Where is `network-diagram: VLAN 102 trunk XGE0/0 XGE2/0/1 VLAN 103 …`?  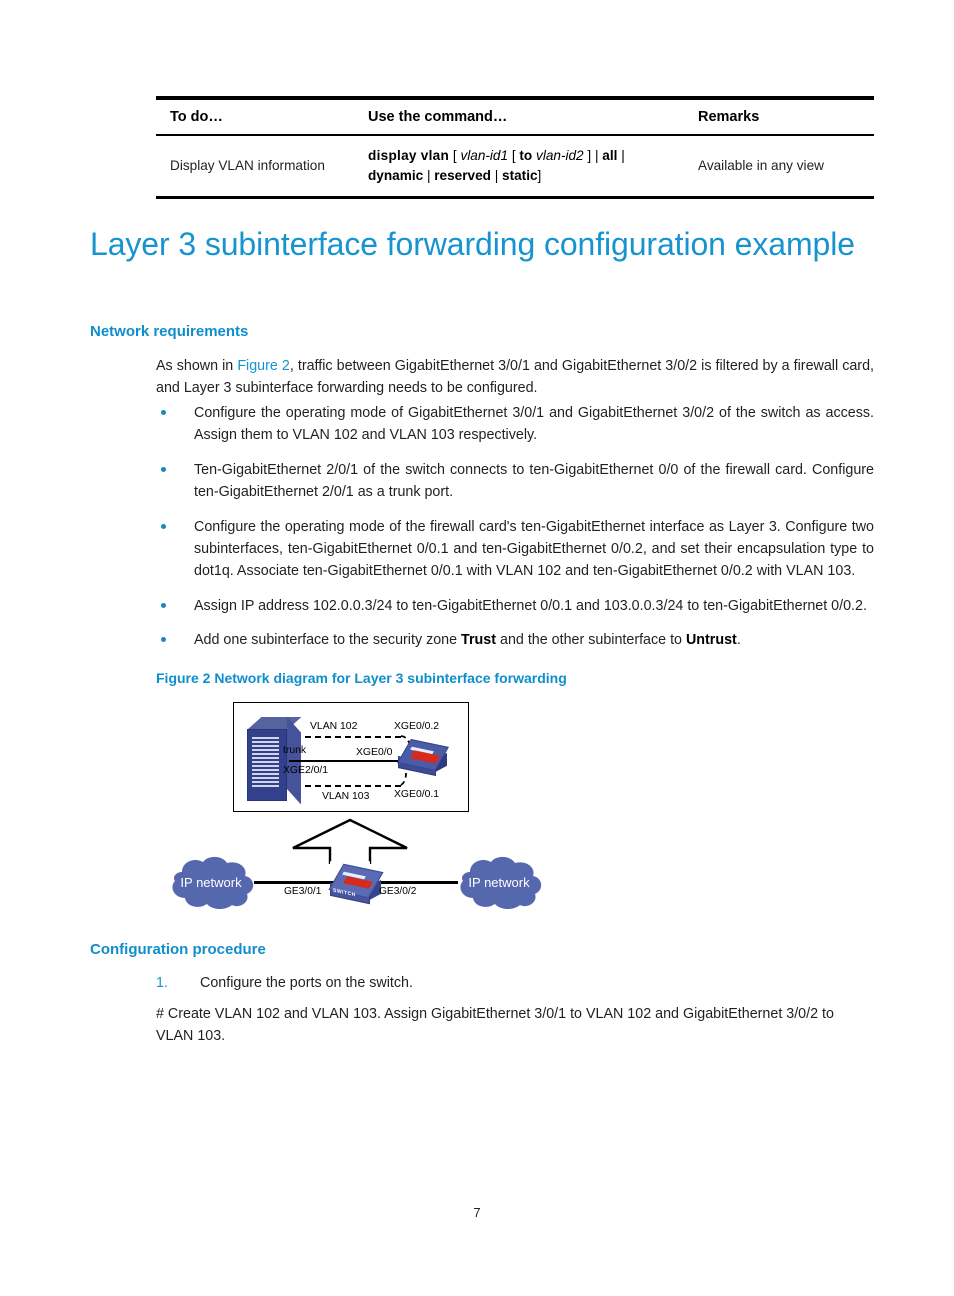 network-diagram: VLAN 102 trunk XGE0/0 XGE2/0/1 VLAN 103 … is located at coordinates (515, 811).